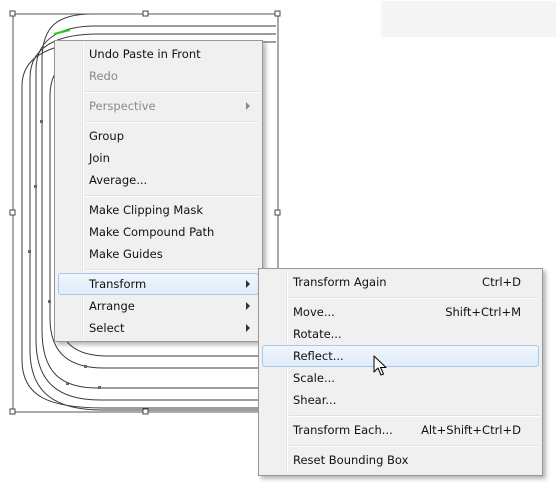 The height and width of the screenshot is (491, 556). I want to click on canvas-corner-panel, so click(468, 19).